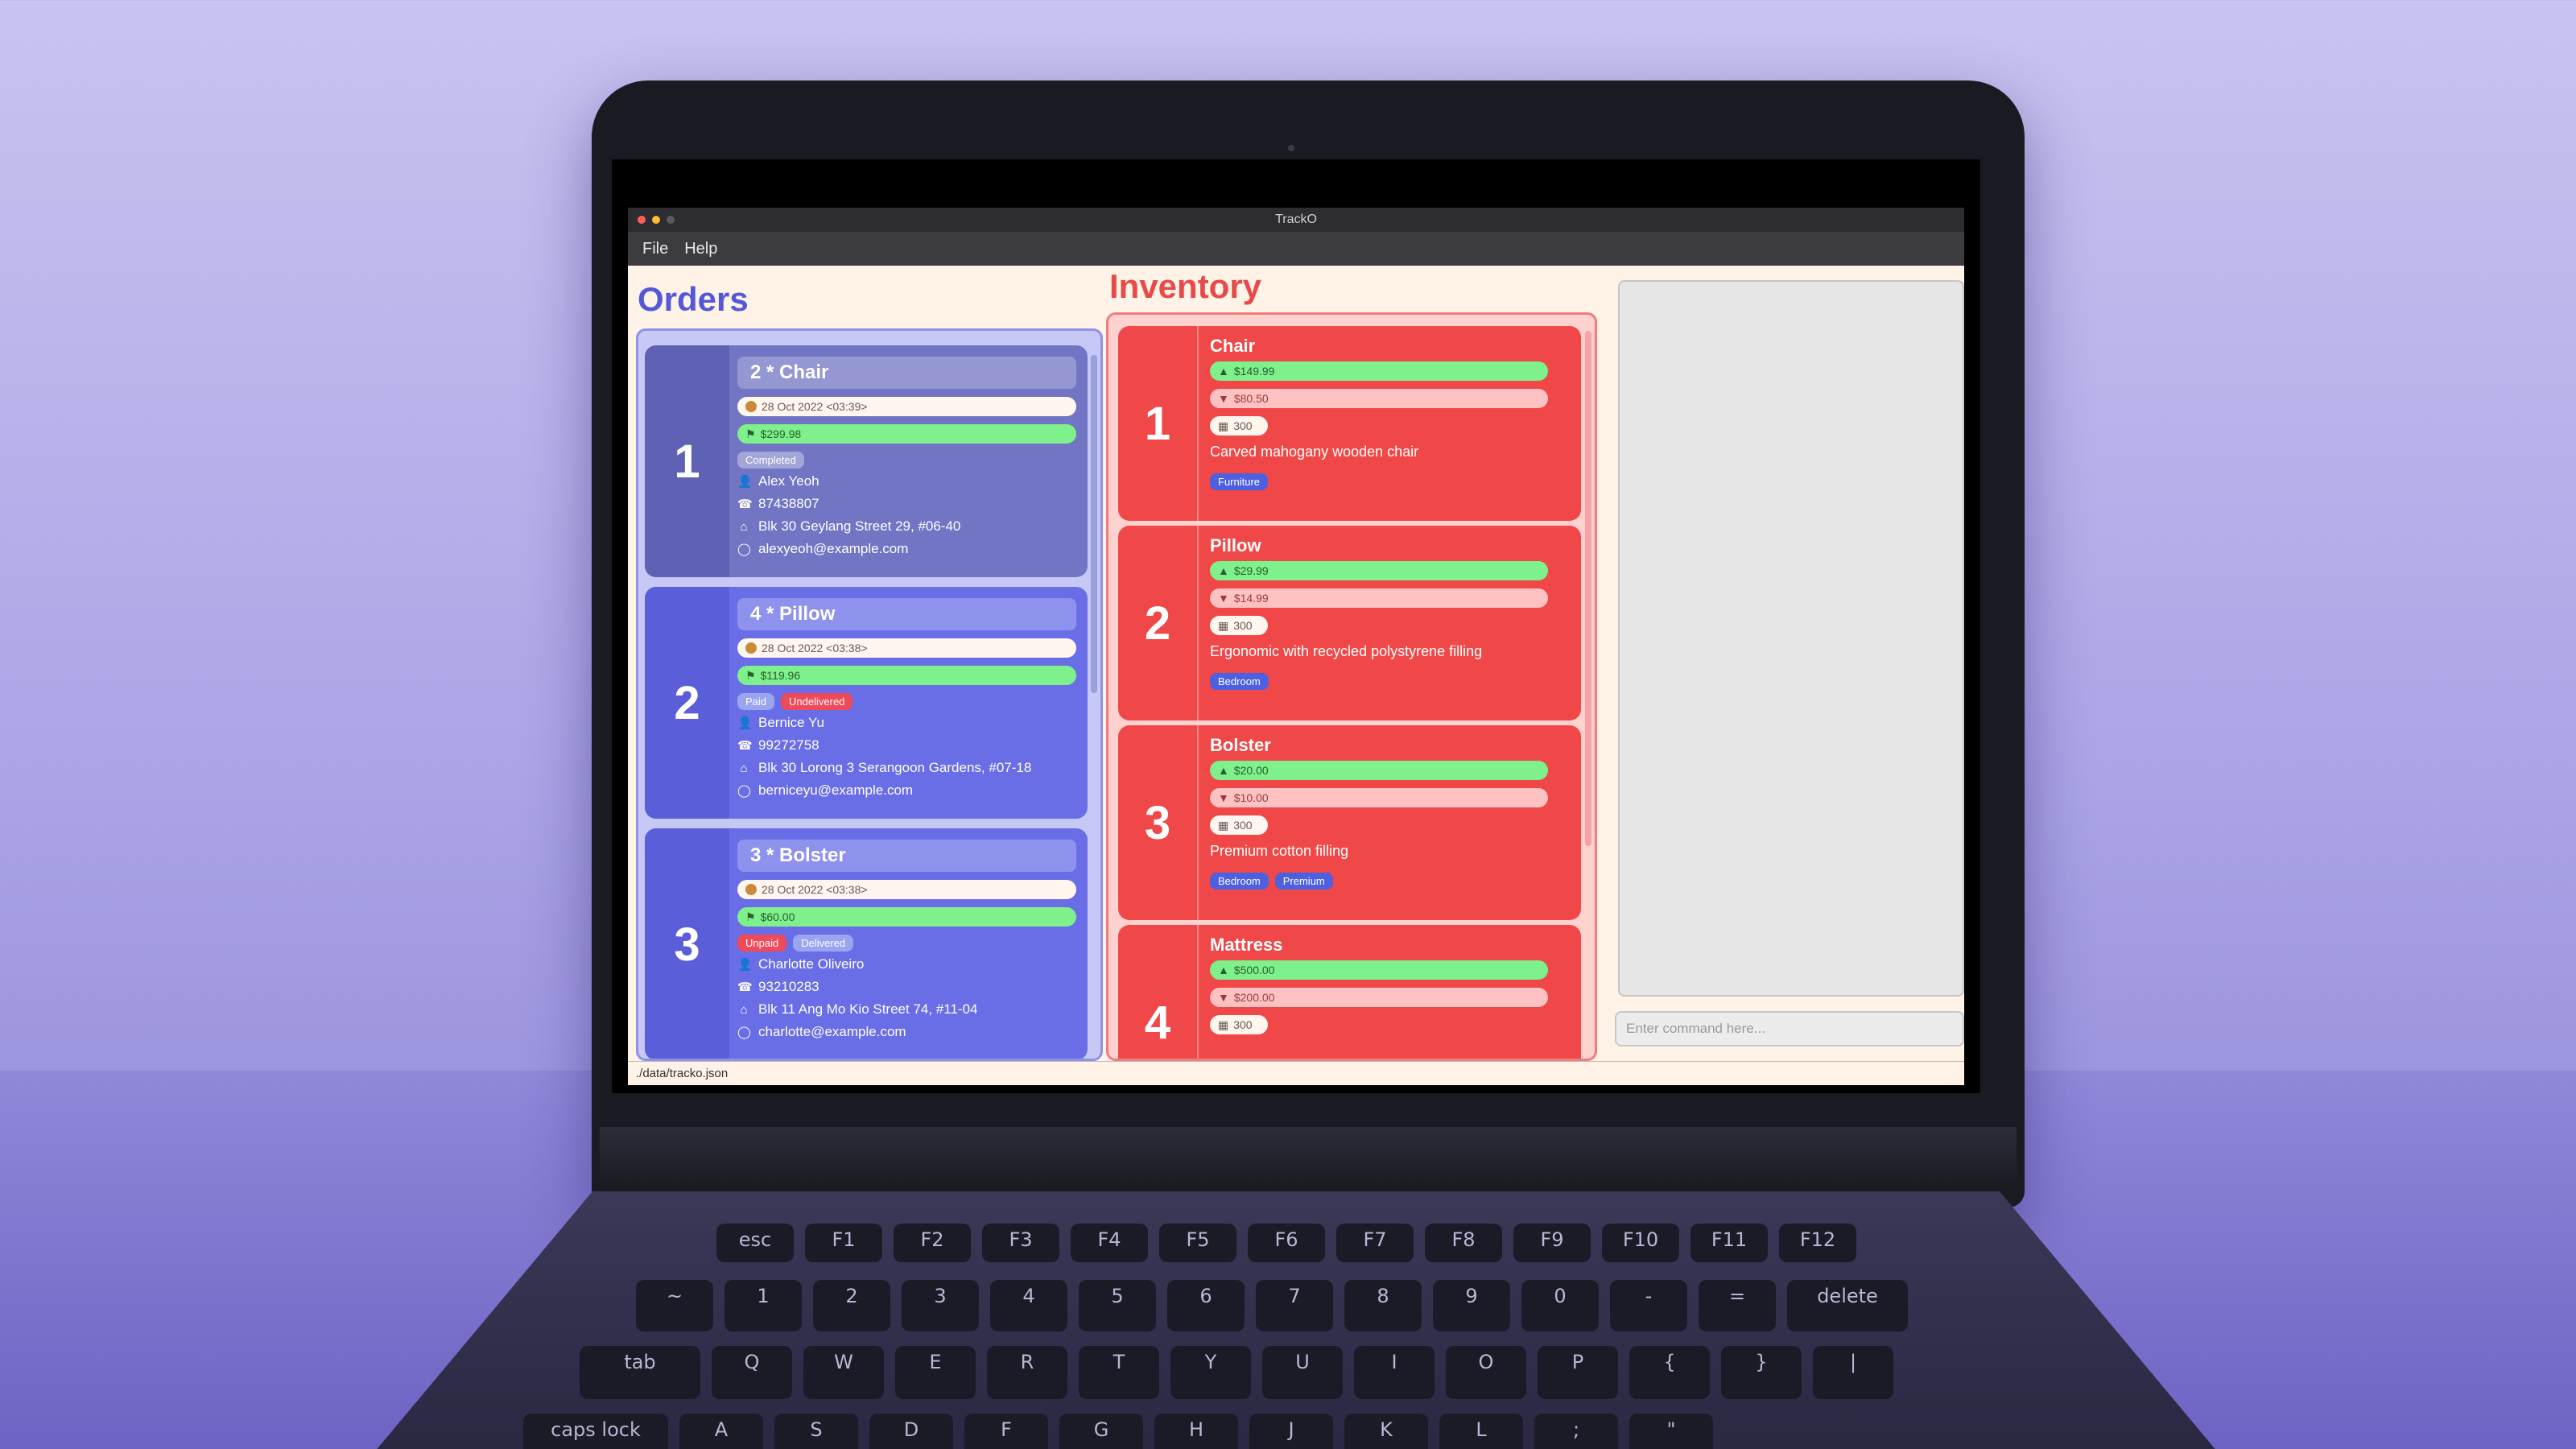  I want to click on sell-price: ▲ $20.00, so click(1379, 770).